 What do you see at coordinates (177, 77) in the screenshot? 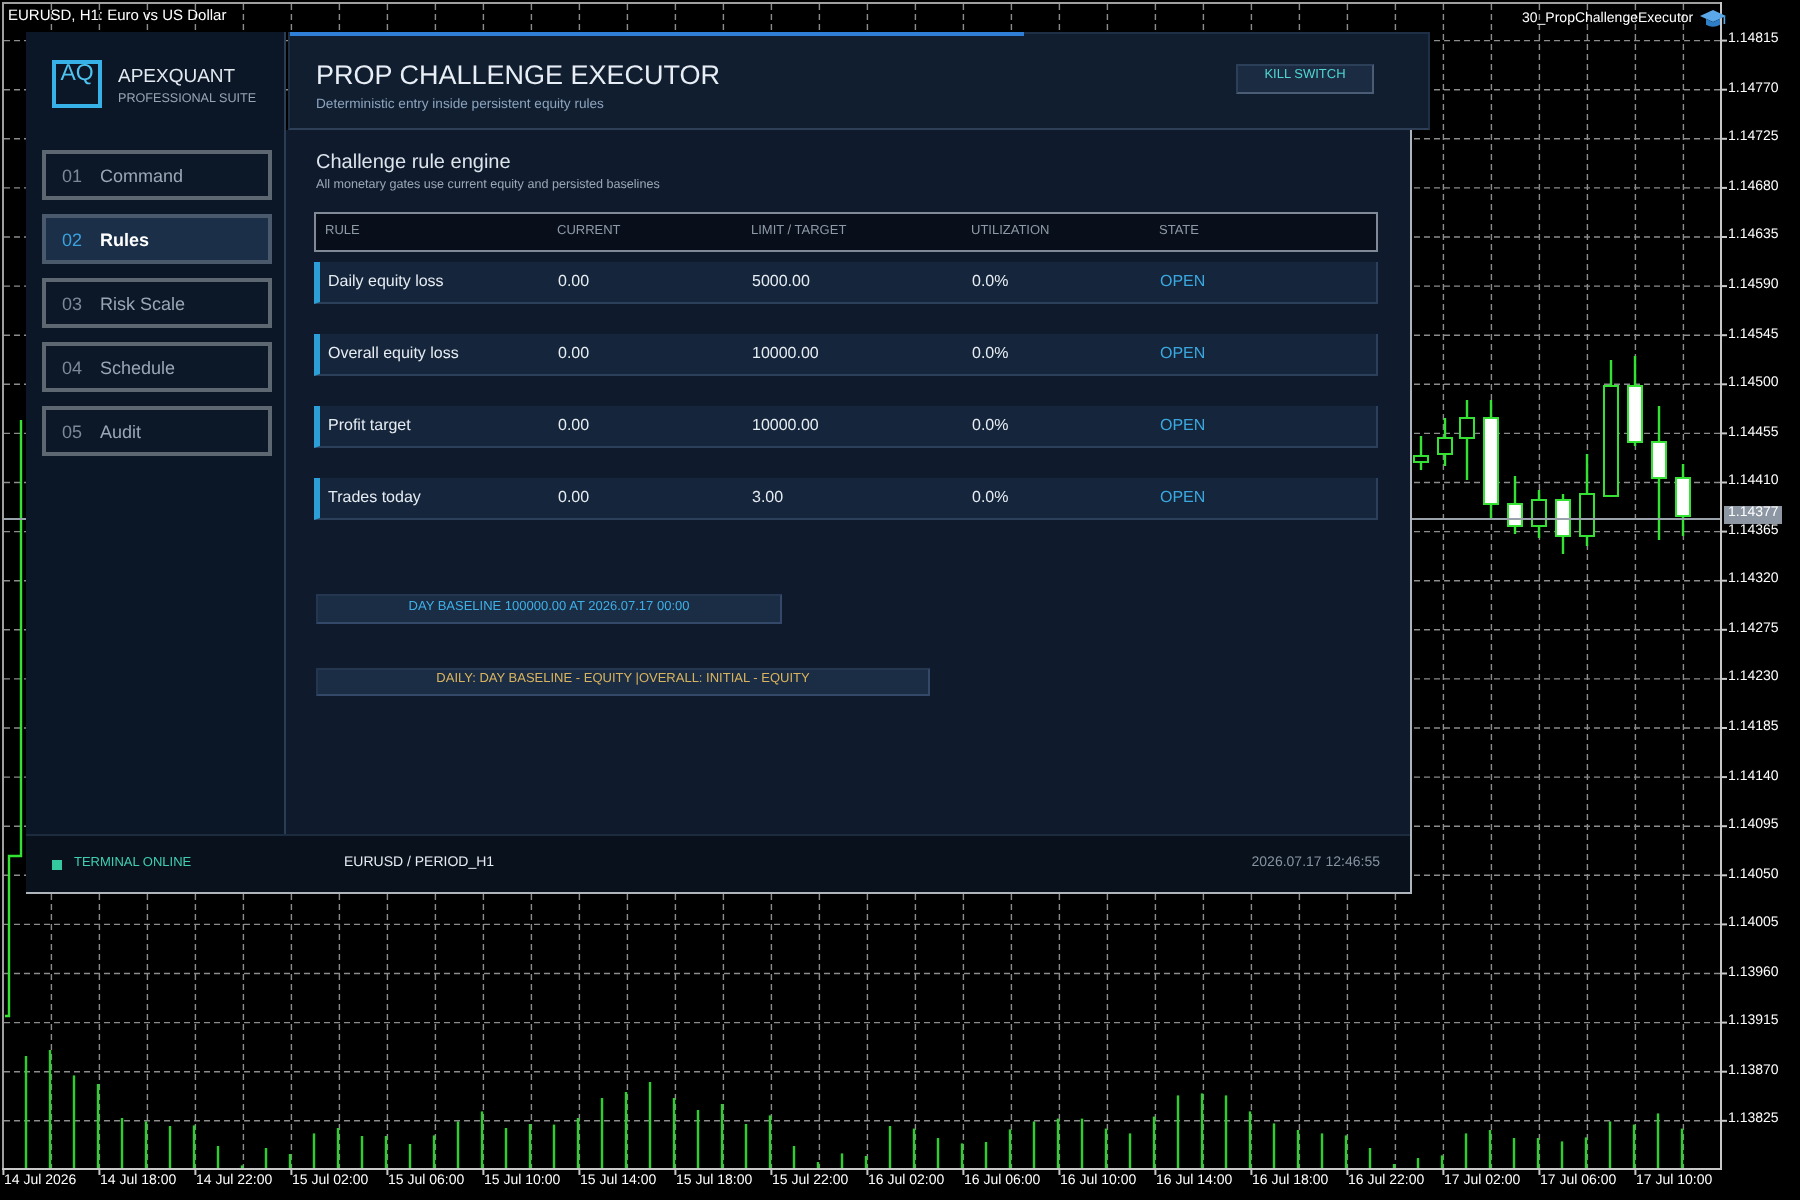
I see `brand-name: APEXQUANT` at bounding box center [177, 77].